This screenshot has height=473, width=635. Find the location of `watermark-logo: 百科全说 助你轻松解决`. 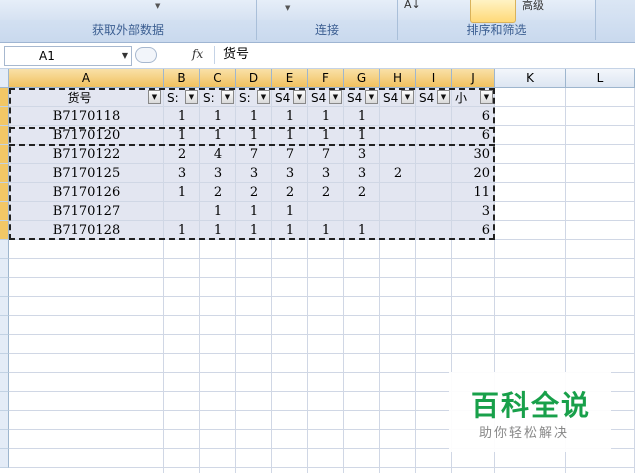

watermark-logo: 百科全说 助你轻松解决 is located at coordinates (530, 412).